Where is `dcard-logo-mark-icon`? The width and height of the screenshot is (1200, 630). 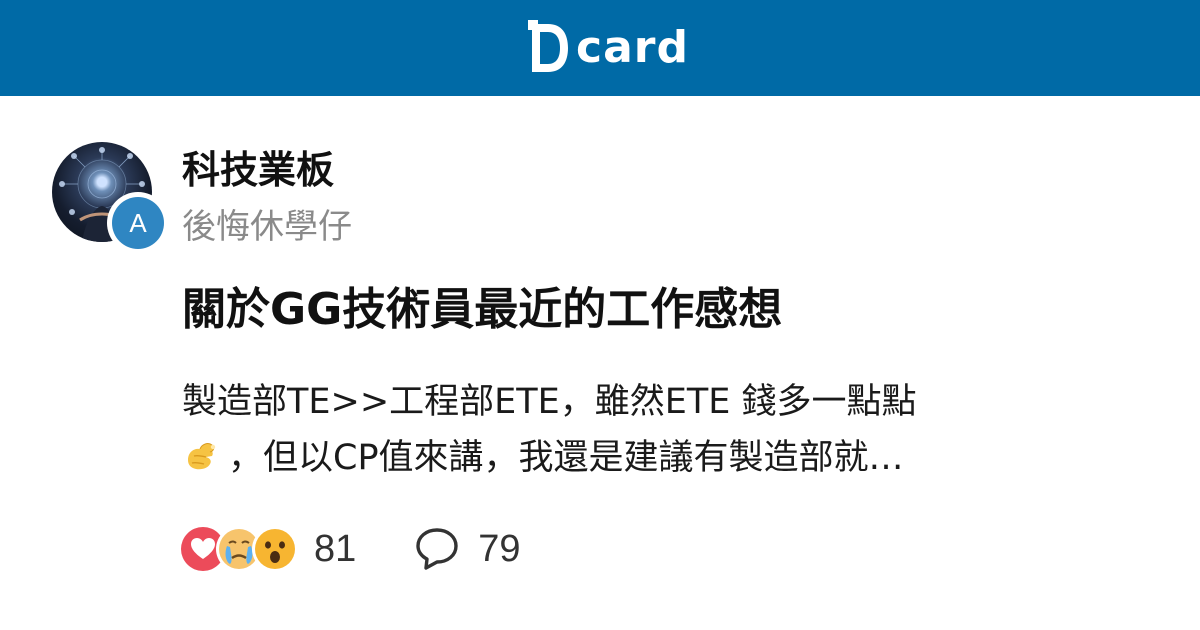 dcard-logo-mark-icon is located at coordinates (548, 46).